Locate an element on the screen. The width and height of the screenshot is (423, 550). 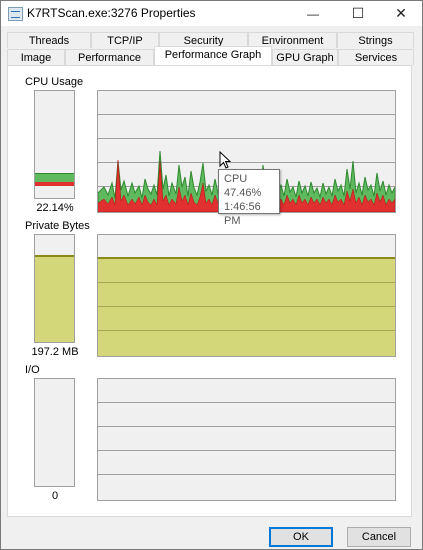
cpu-meter-total-fill is located at coordinates (54, 177).